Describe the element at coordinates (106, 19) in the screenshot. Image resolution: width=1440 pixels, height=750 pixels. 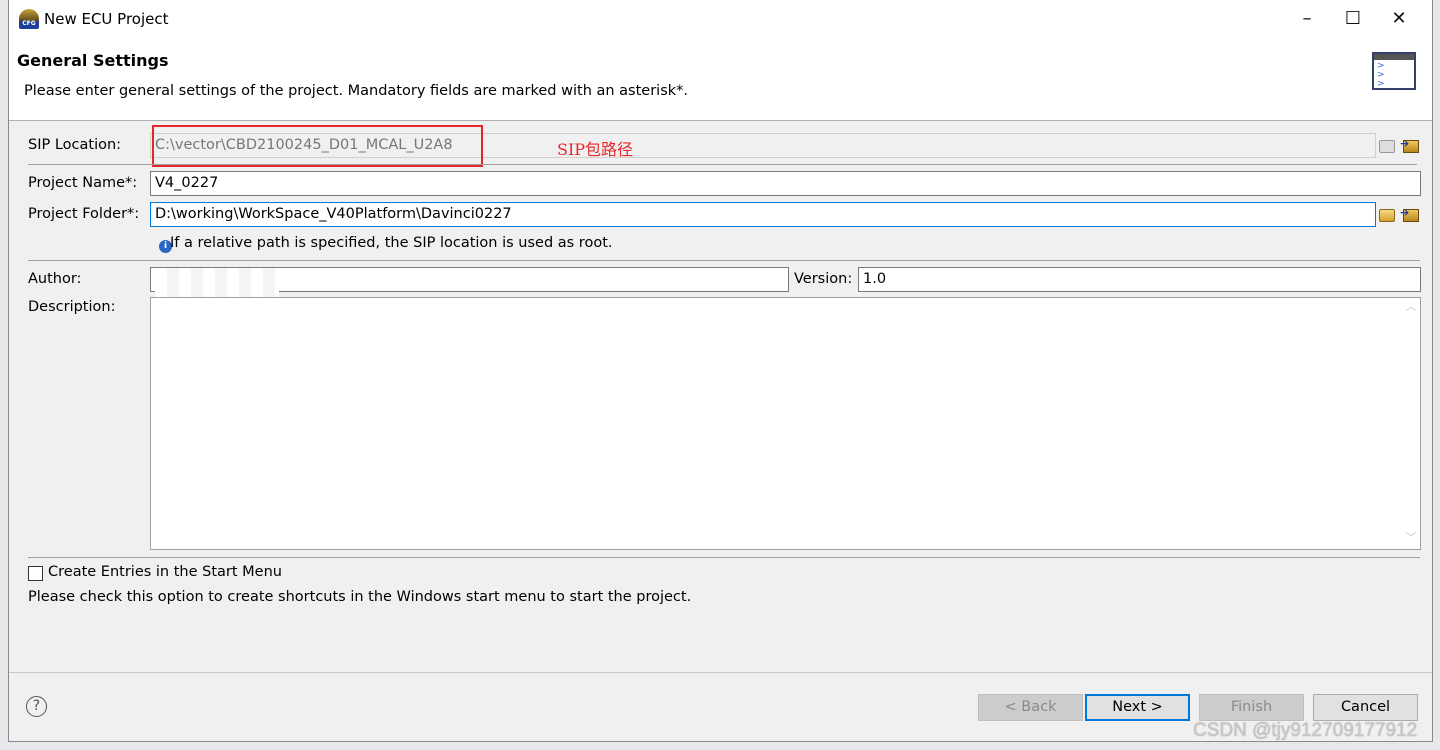
I see `window-title: New ECU Project` at that location.